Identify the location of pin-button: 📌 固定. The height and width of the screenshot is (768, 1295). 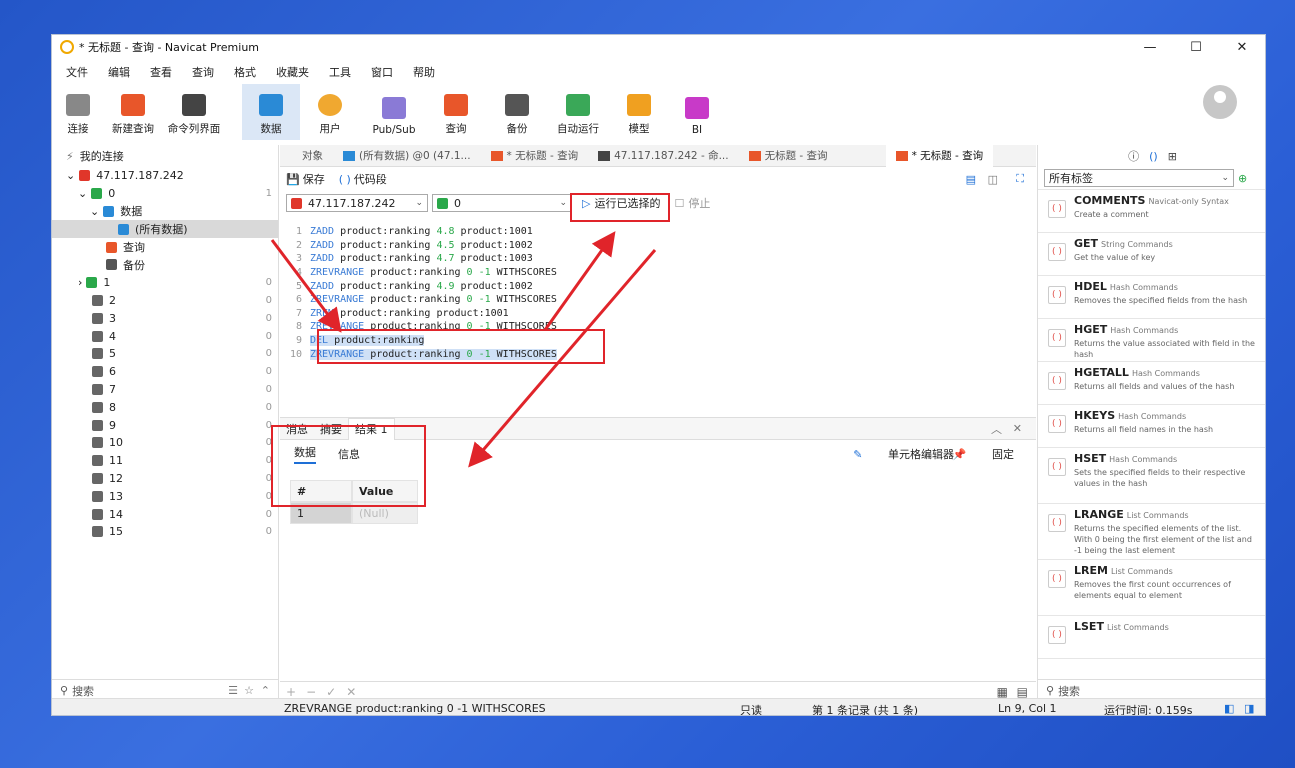
(994, 454).